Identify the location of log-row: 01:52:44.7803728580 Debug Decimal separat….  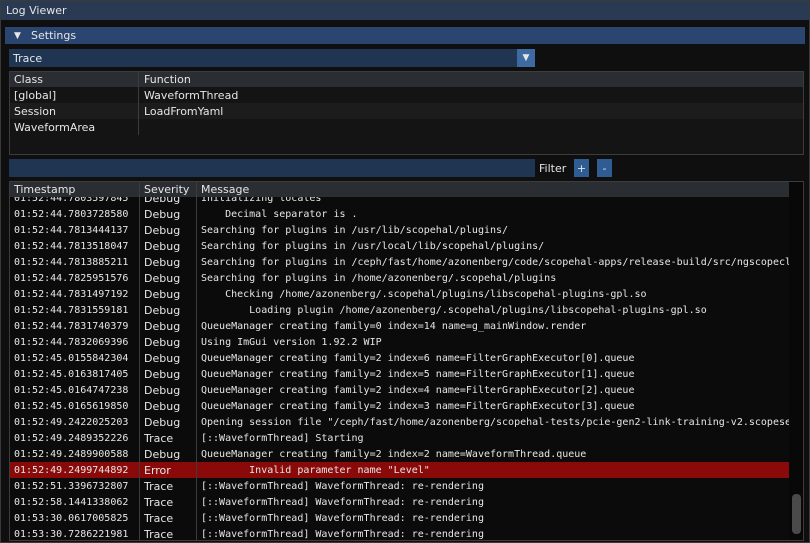
(399, 214).